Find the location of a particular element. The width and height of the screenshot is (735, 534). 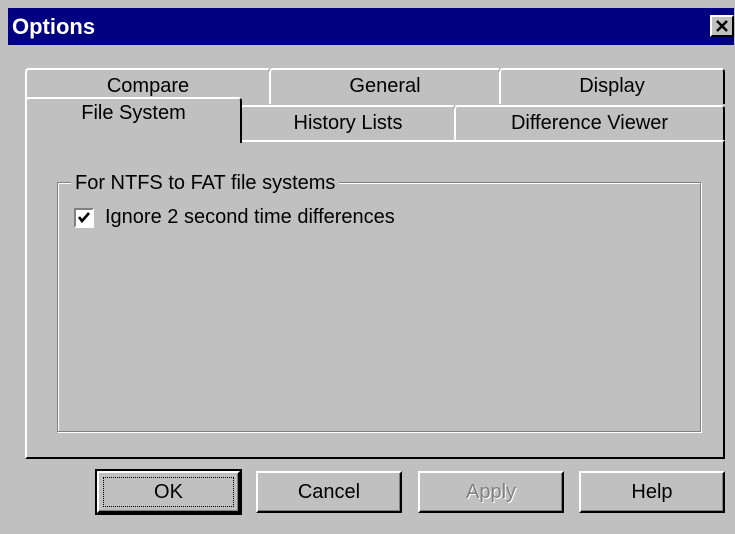

help-button: Help is located at coordinates (652, 492).